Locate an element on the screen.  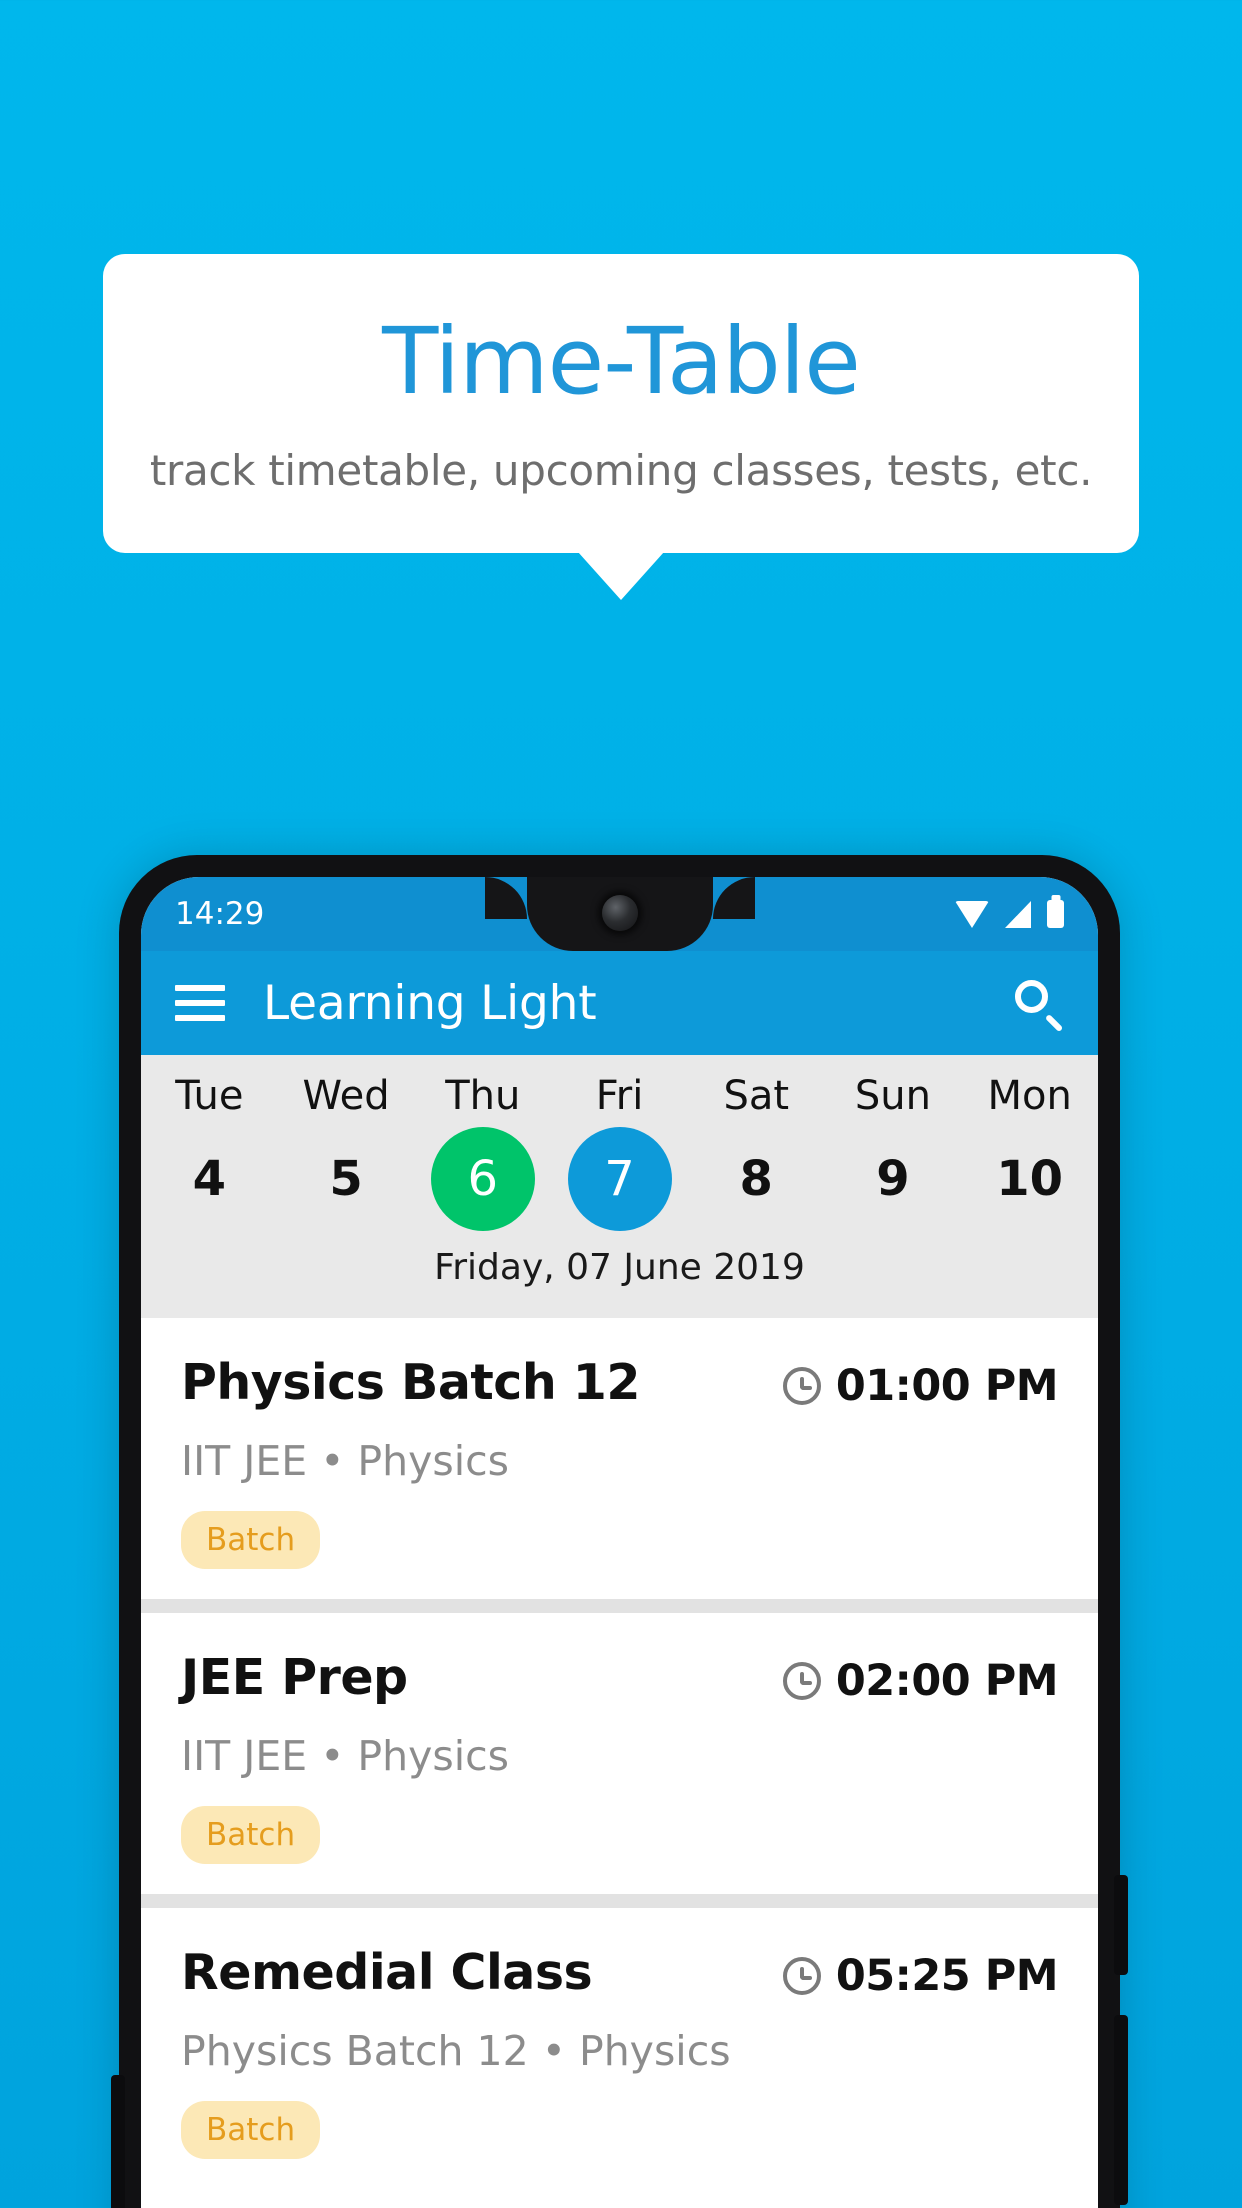
app-bar: Learning Light is located at coordinates (619, 1003).